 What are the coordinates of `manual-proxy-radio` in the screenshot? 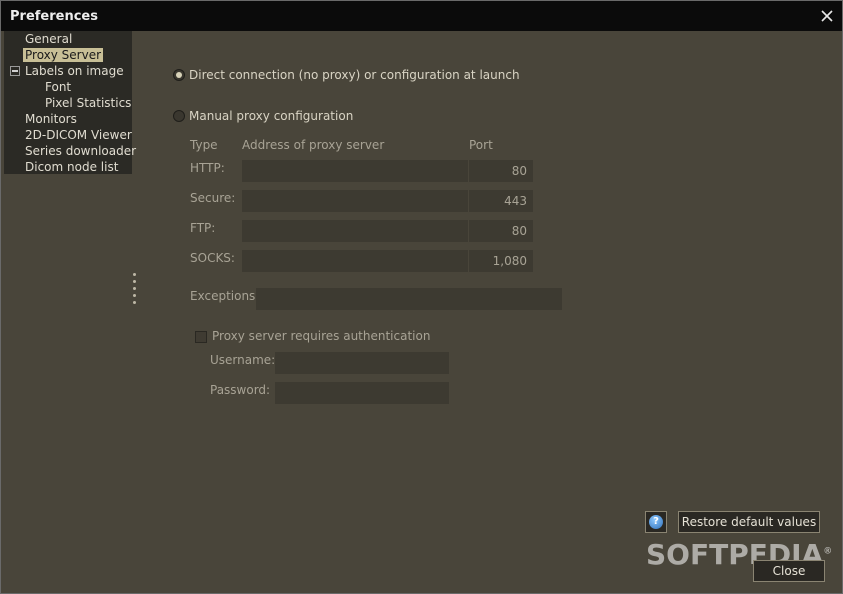 It's located at (179, 116).